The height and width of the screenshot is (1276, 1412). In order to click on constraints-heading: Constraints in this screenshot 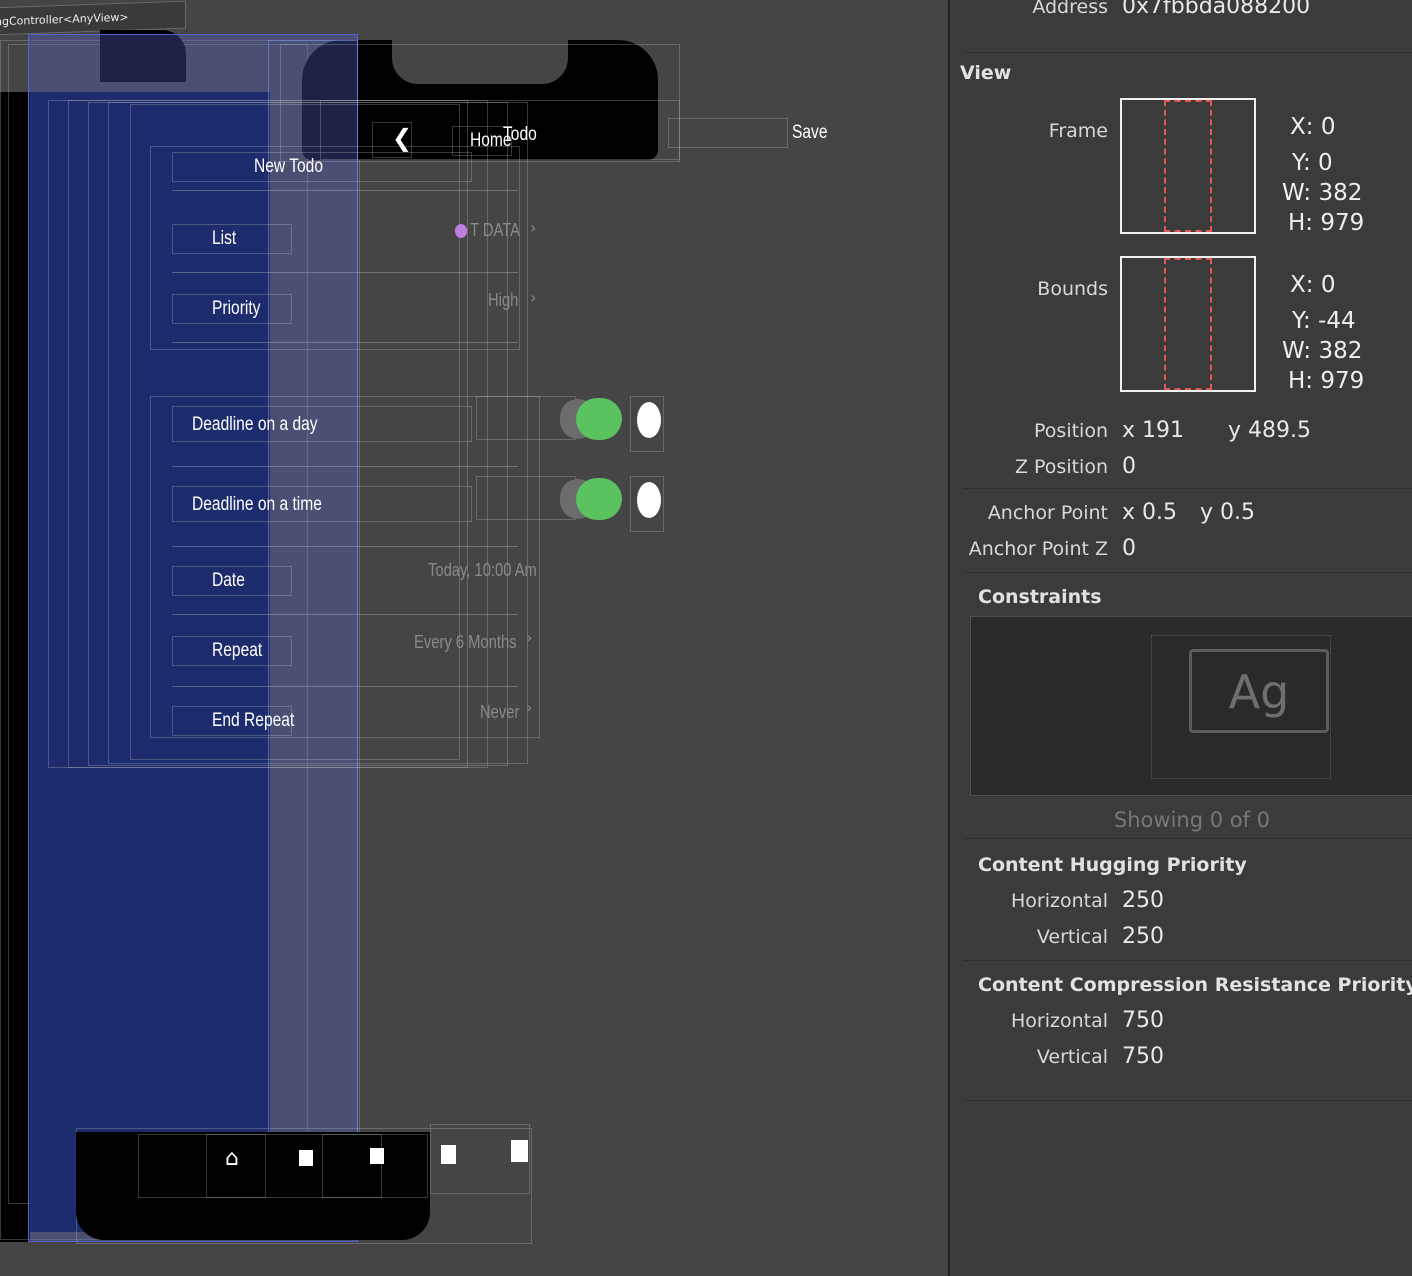, I will do `click(1040, 597)`.